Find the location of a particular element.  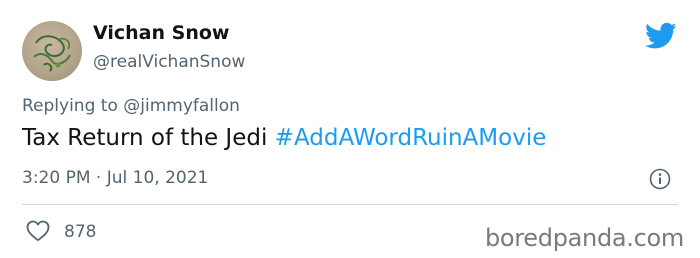

author-handle: @realVichanSnow is located at coordinates (169, 62).